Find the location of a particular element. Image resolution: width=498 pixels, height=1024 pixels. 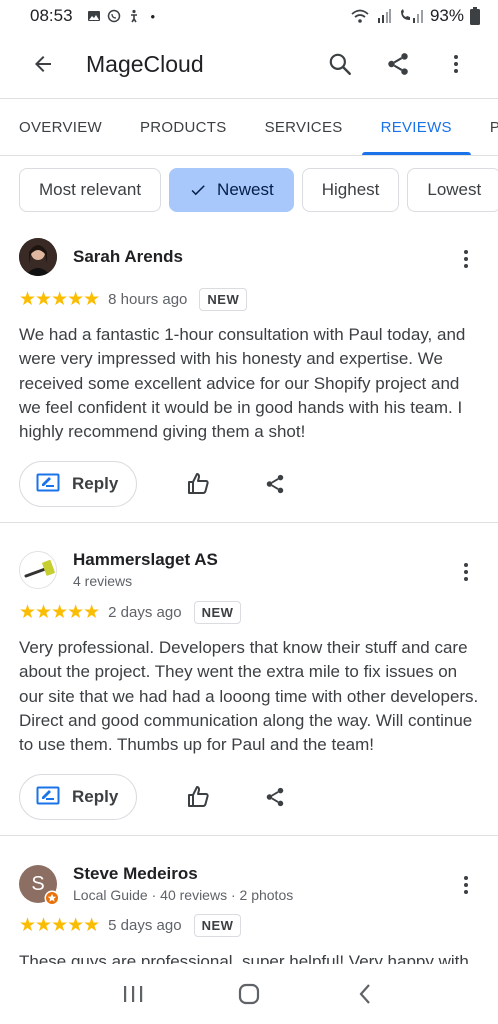

hammer-logo-icon is located at coordinates (38, 570).